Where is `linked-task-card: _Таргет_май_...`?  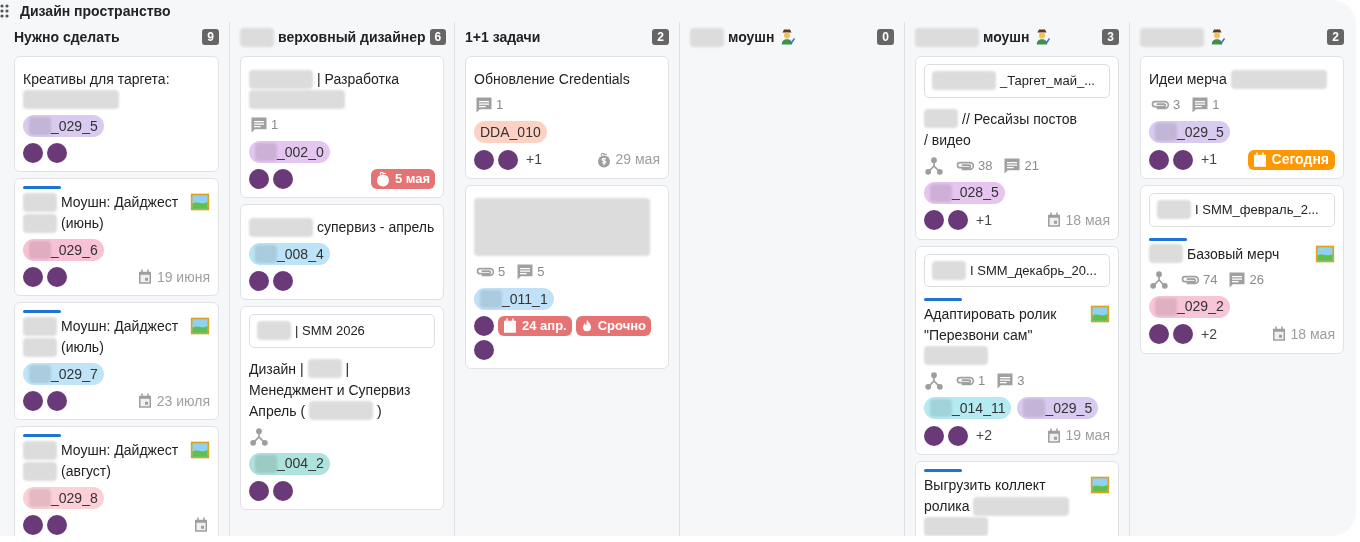
linked-task-card: _Таргет_май_... is located at coordinates (1017, 81).